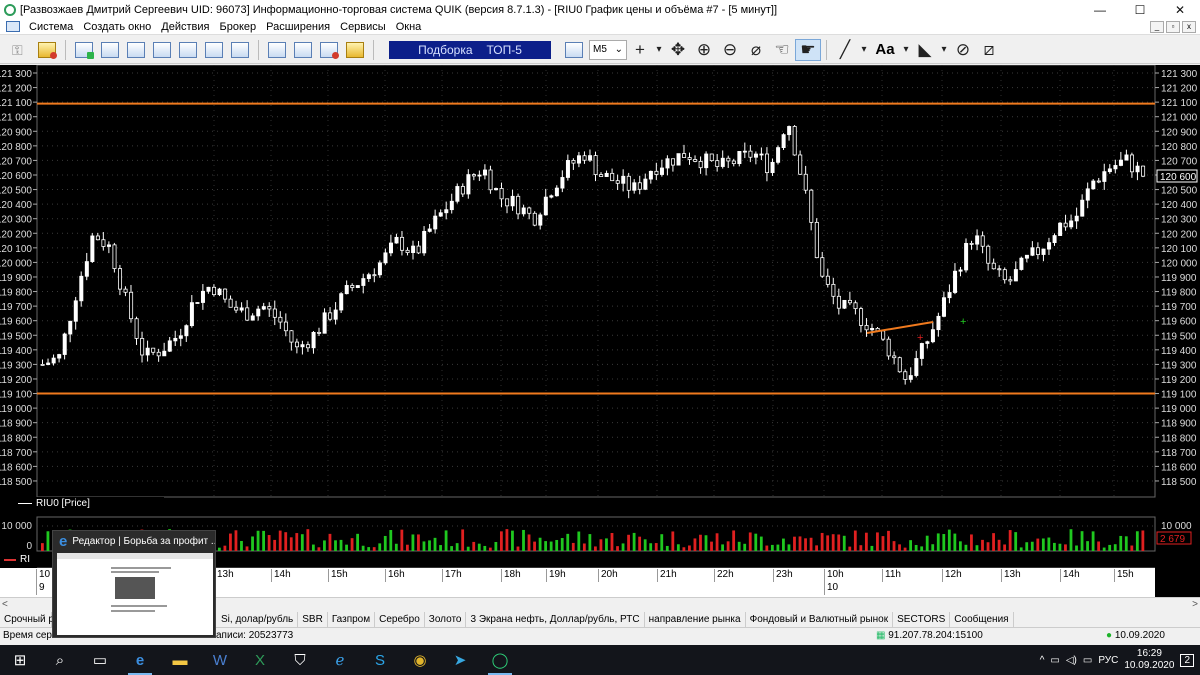 The image size is (1200, 675). Describe the element at coordinates (1187, 660) in the screenshot. I see `notifications-icon: 2` at that location.